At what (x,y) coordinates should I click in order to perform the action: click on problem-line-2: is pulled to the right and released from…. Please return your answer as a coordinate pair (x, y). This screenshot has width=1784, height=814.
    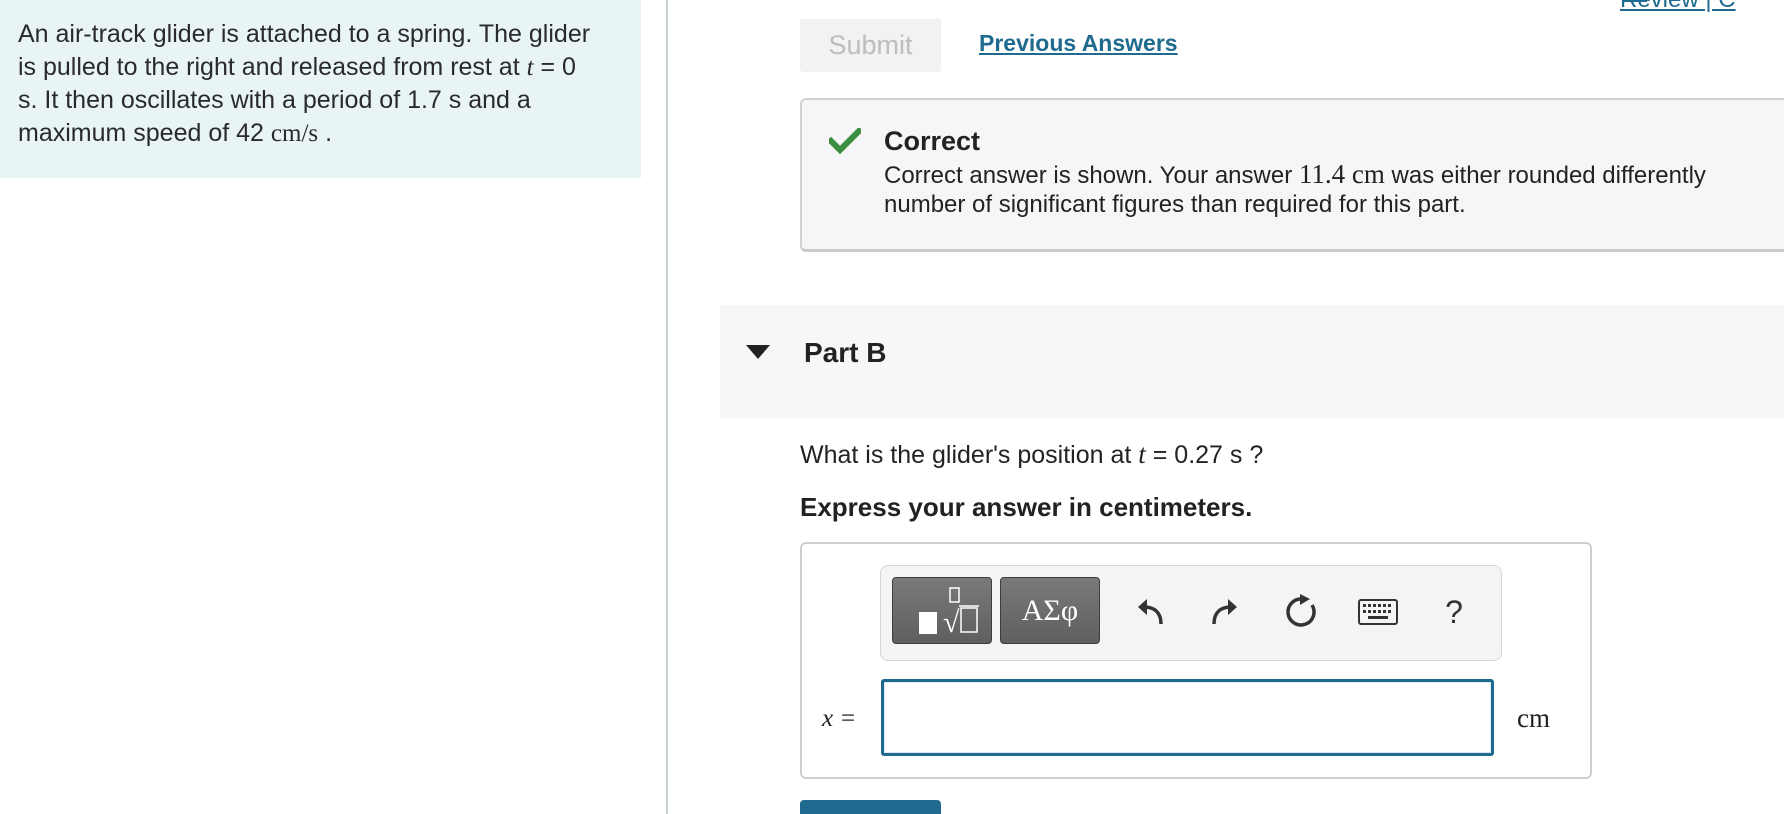
    Looking at the image, I should click on (323, 67).